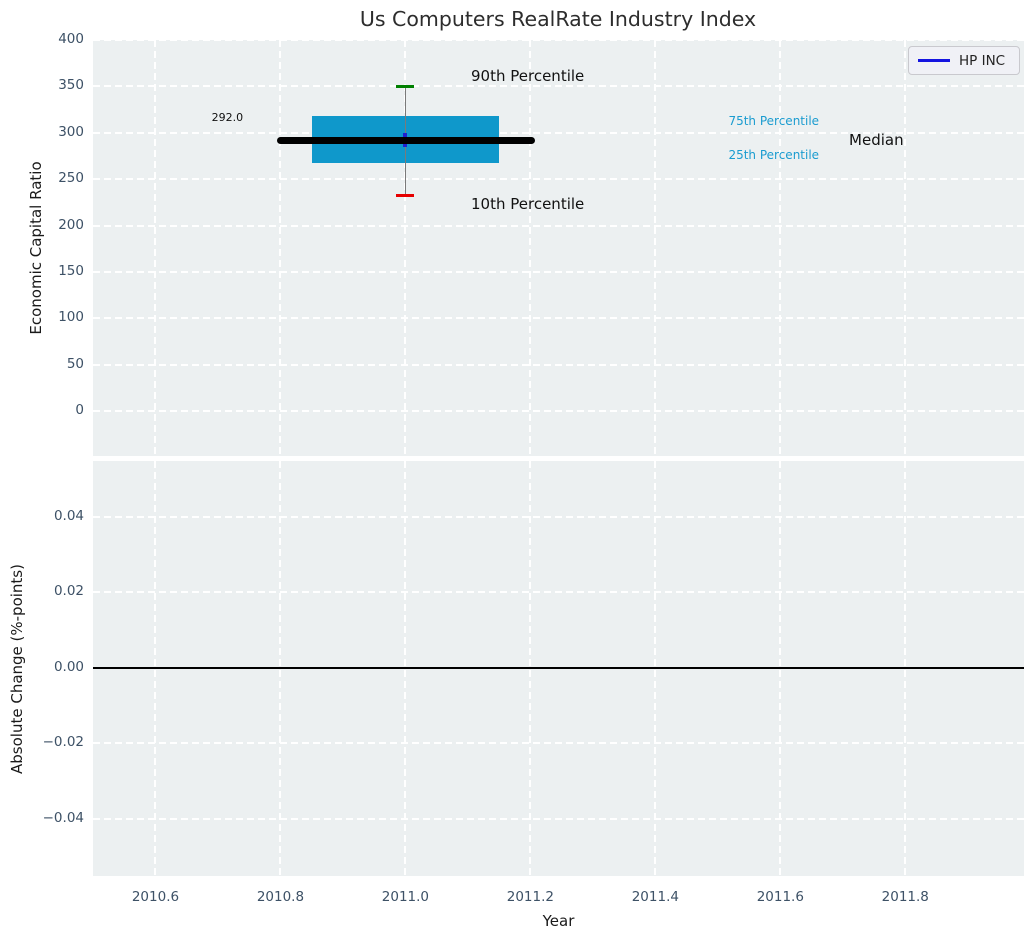 This screenshot has width=1034, height=942. Describe the element at coordinates (79, 410) in the screenshot. I see `y-tick-label: 0` at that location.